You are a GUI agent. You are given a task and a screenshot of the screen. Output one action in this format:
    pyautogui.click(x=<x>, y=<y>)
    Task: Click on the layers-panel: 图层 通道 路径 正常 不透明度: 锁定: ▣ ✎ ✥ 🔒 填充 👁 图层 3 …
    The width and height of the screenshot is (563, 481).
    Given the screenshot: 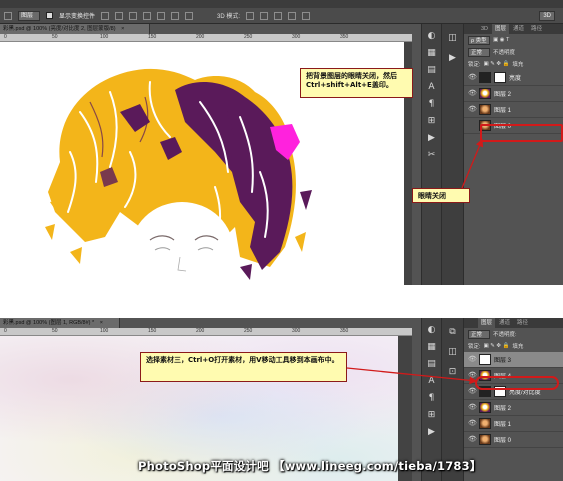 What is the action you would take?
    pyautogui.click(x=513, y=399)
    